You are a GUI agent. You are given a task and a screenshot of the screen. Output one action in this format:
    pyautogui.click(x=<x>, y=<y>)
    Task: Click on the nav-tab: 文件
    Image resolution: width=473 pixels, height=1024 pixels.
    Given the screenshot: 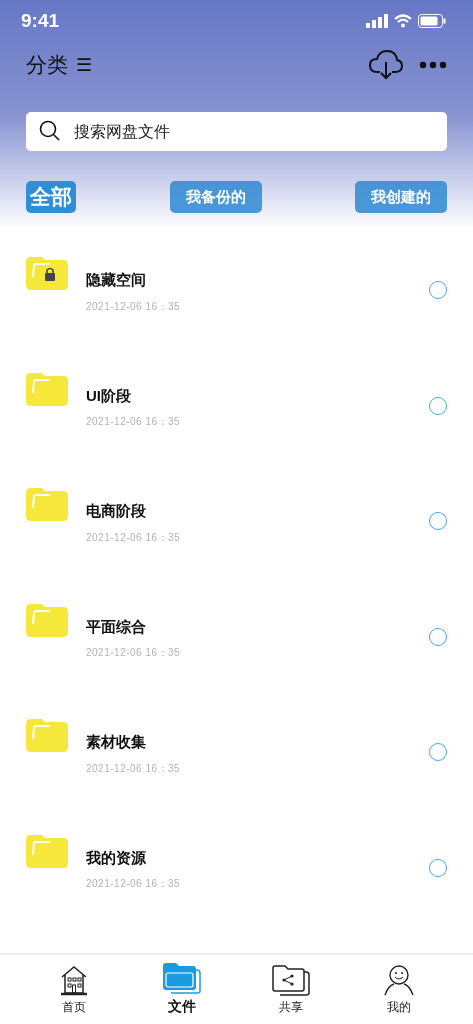 What is the action you would take?
    pyautogui.click(x=182, y=989)
    